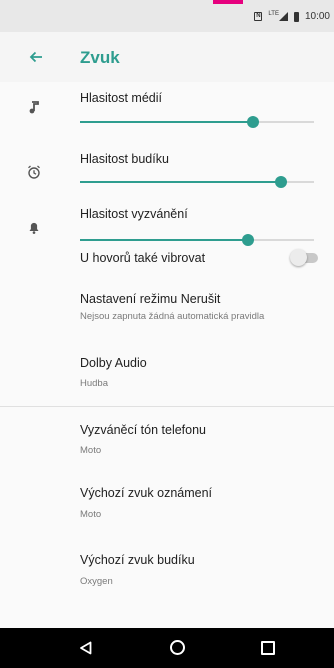 This screenshot has height=668, width=334. Describe the element at coordinates (268, 648) in the screenshot. I see `square-recents-icon` at that location.